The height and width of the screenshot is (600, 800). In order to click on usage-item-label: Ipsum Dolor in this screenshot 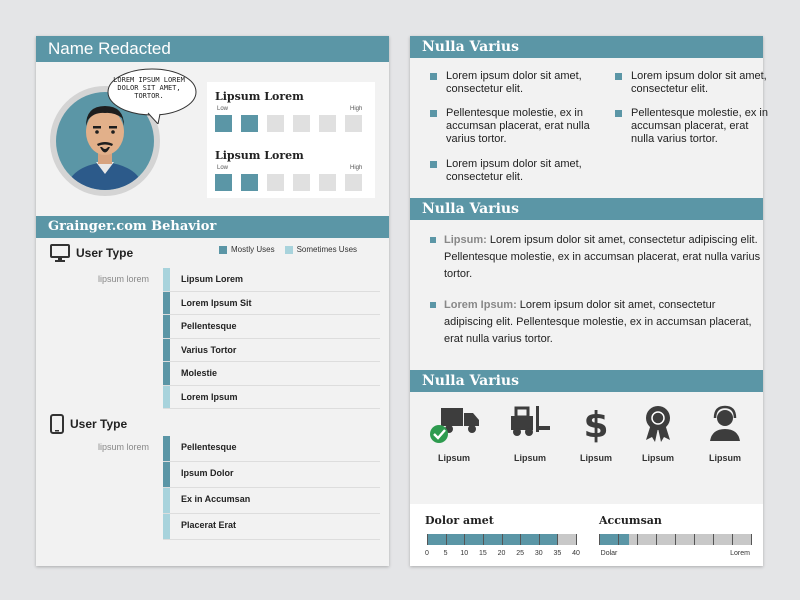, I will do `click(207, 473)`.